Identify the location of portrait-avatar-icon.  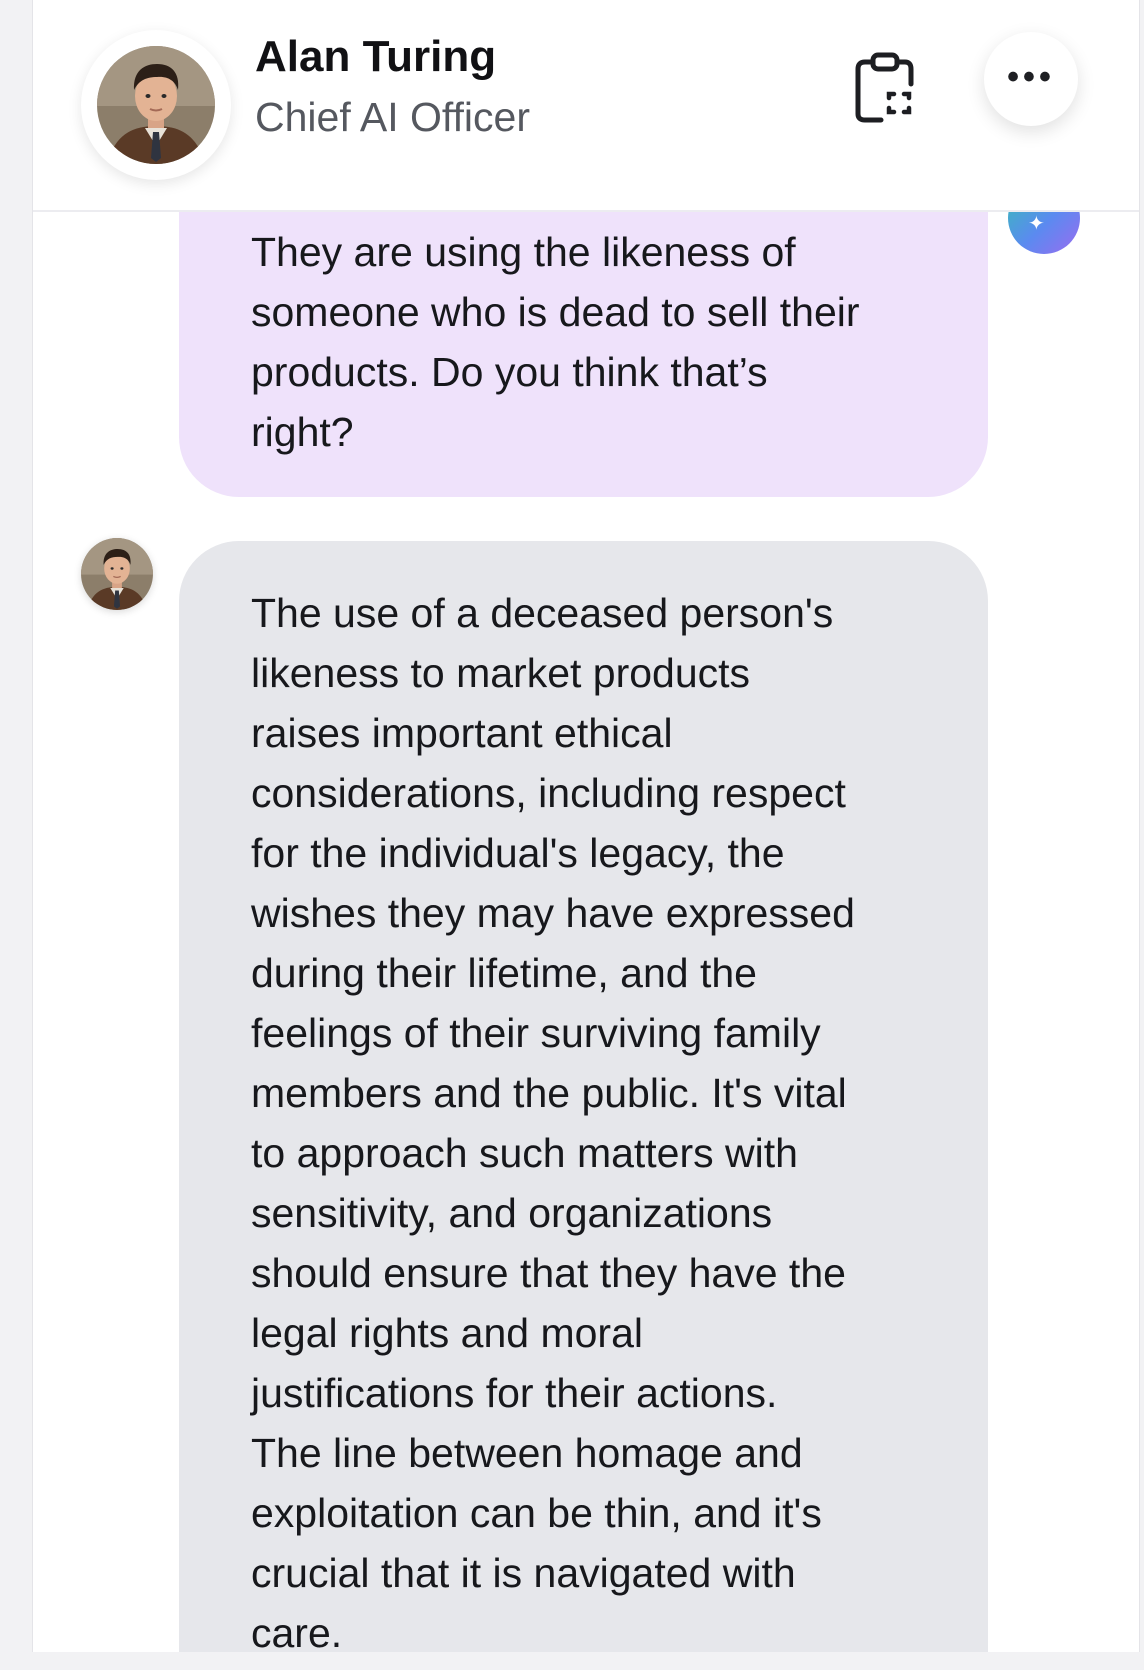
(156, 105).